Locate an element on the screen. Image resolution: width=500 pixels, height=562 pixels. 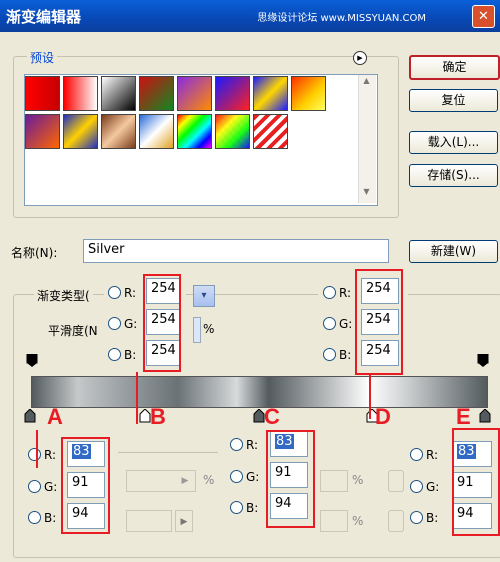
connector-d is located at coordinates (370, 396).